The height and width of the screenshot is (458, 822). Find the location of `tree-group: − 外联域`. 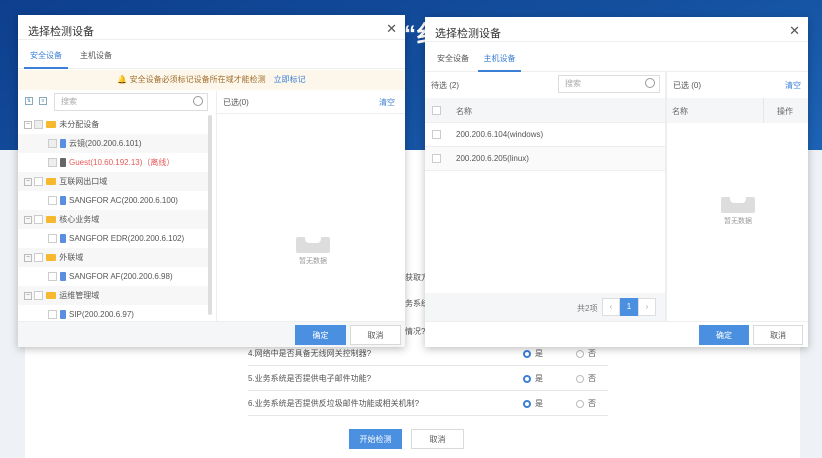

tree-group: − 外联域 is located at coordinates (113, 257).